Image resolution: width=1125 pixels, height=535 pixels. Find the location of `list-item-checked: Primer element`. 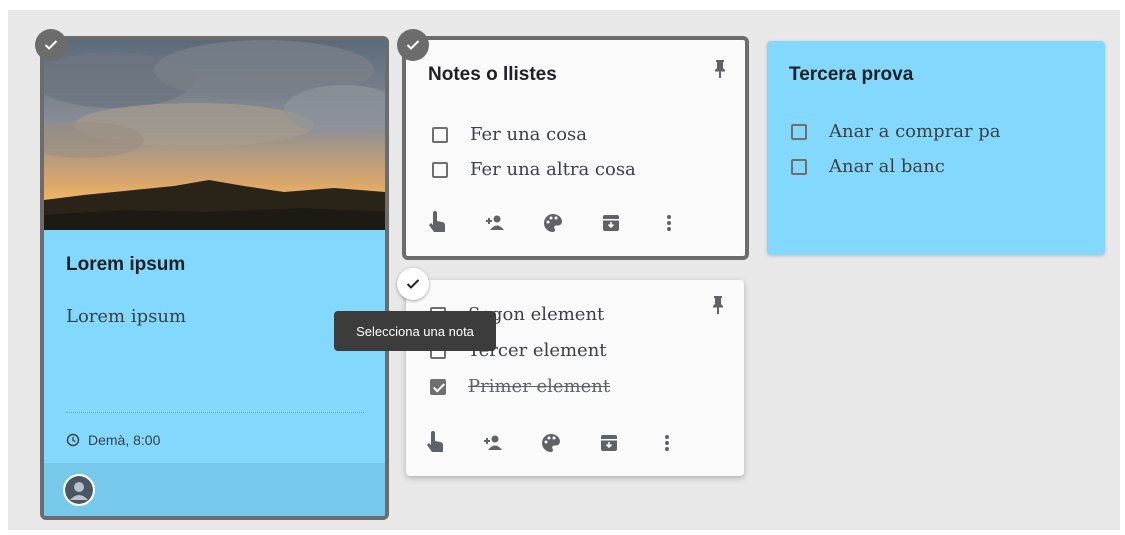

list-item-checked: Primer element is located at coordinates (520, 386).